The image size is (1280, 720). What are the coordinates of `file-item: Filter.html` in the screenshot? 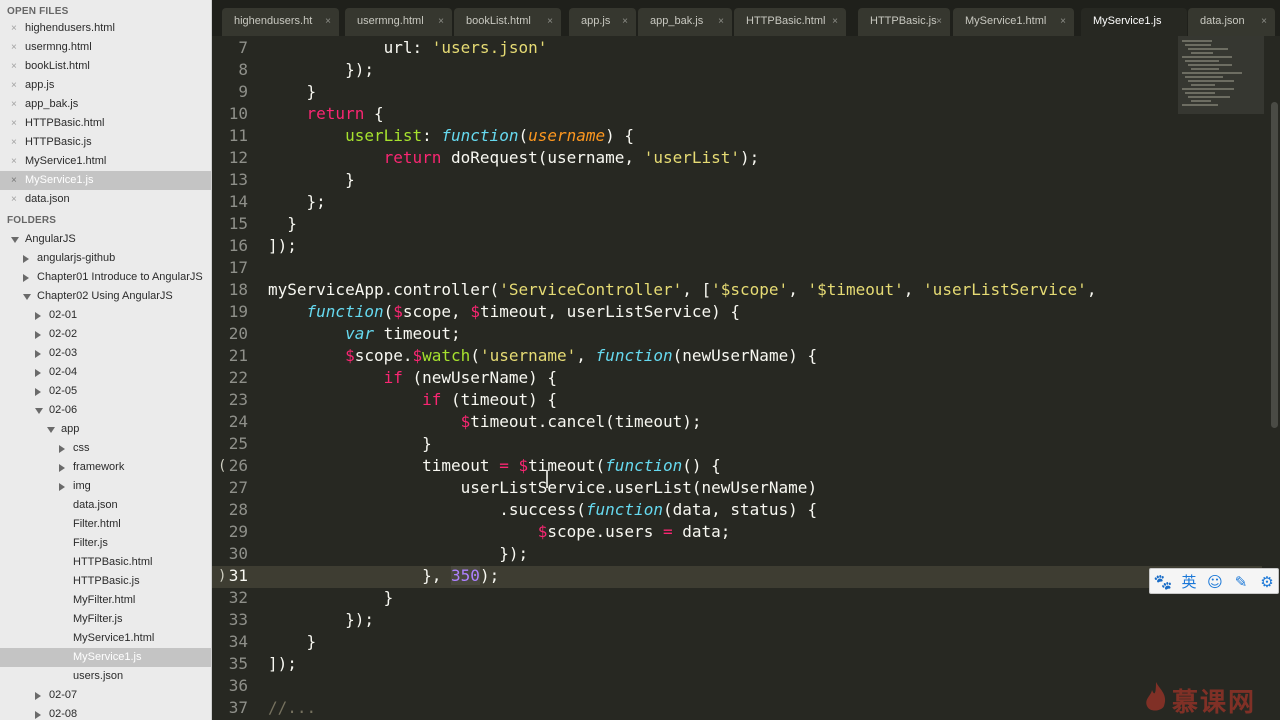 It's located at (97, 524).